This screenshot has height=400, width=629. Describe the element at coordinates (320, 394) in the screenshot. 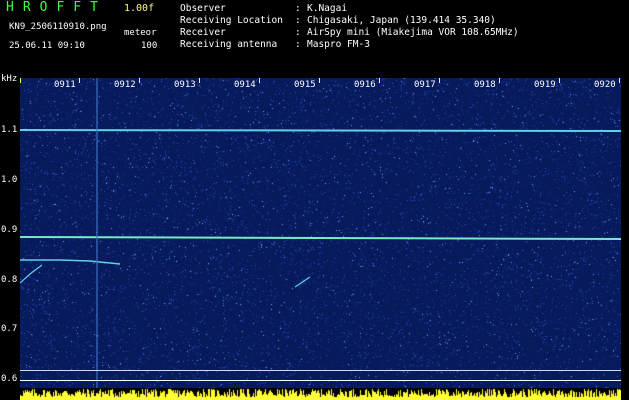

I see `signal-level-strip` at that location.